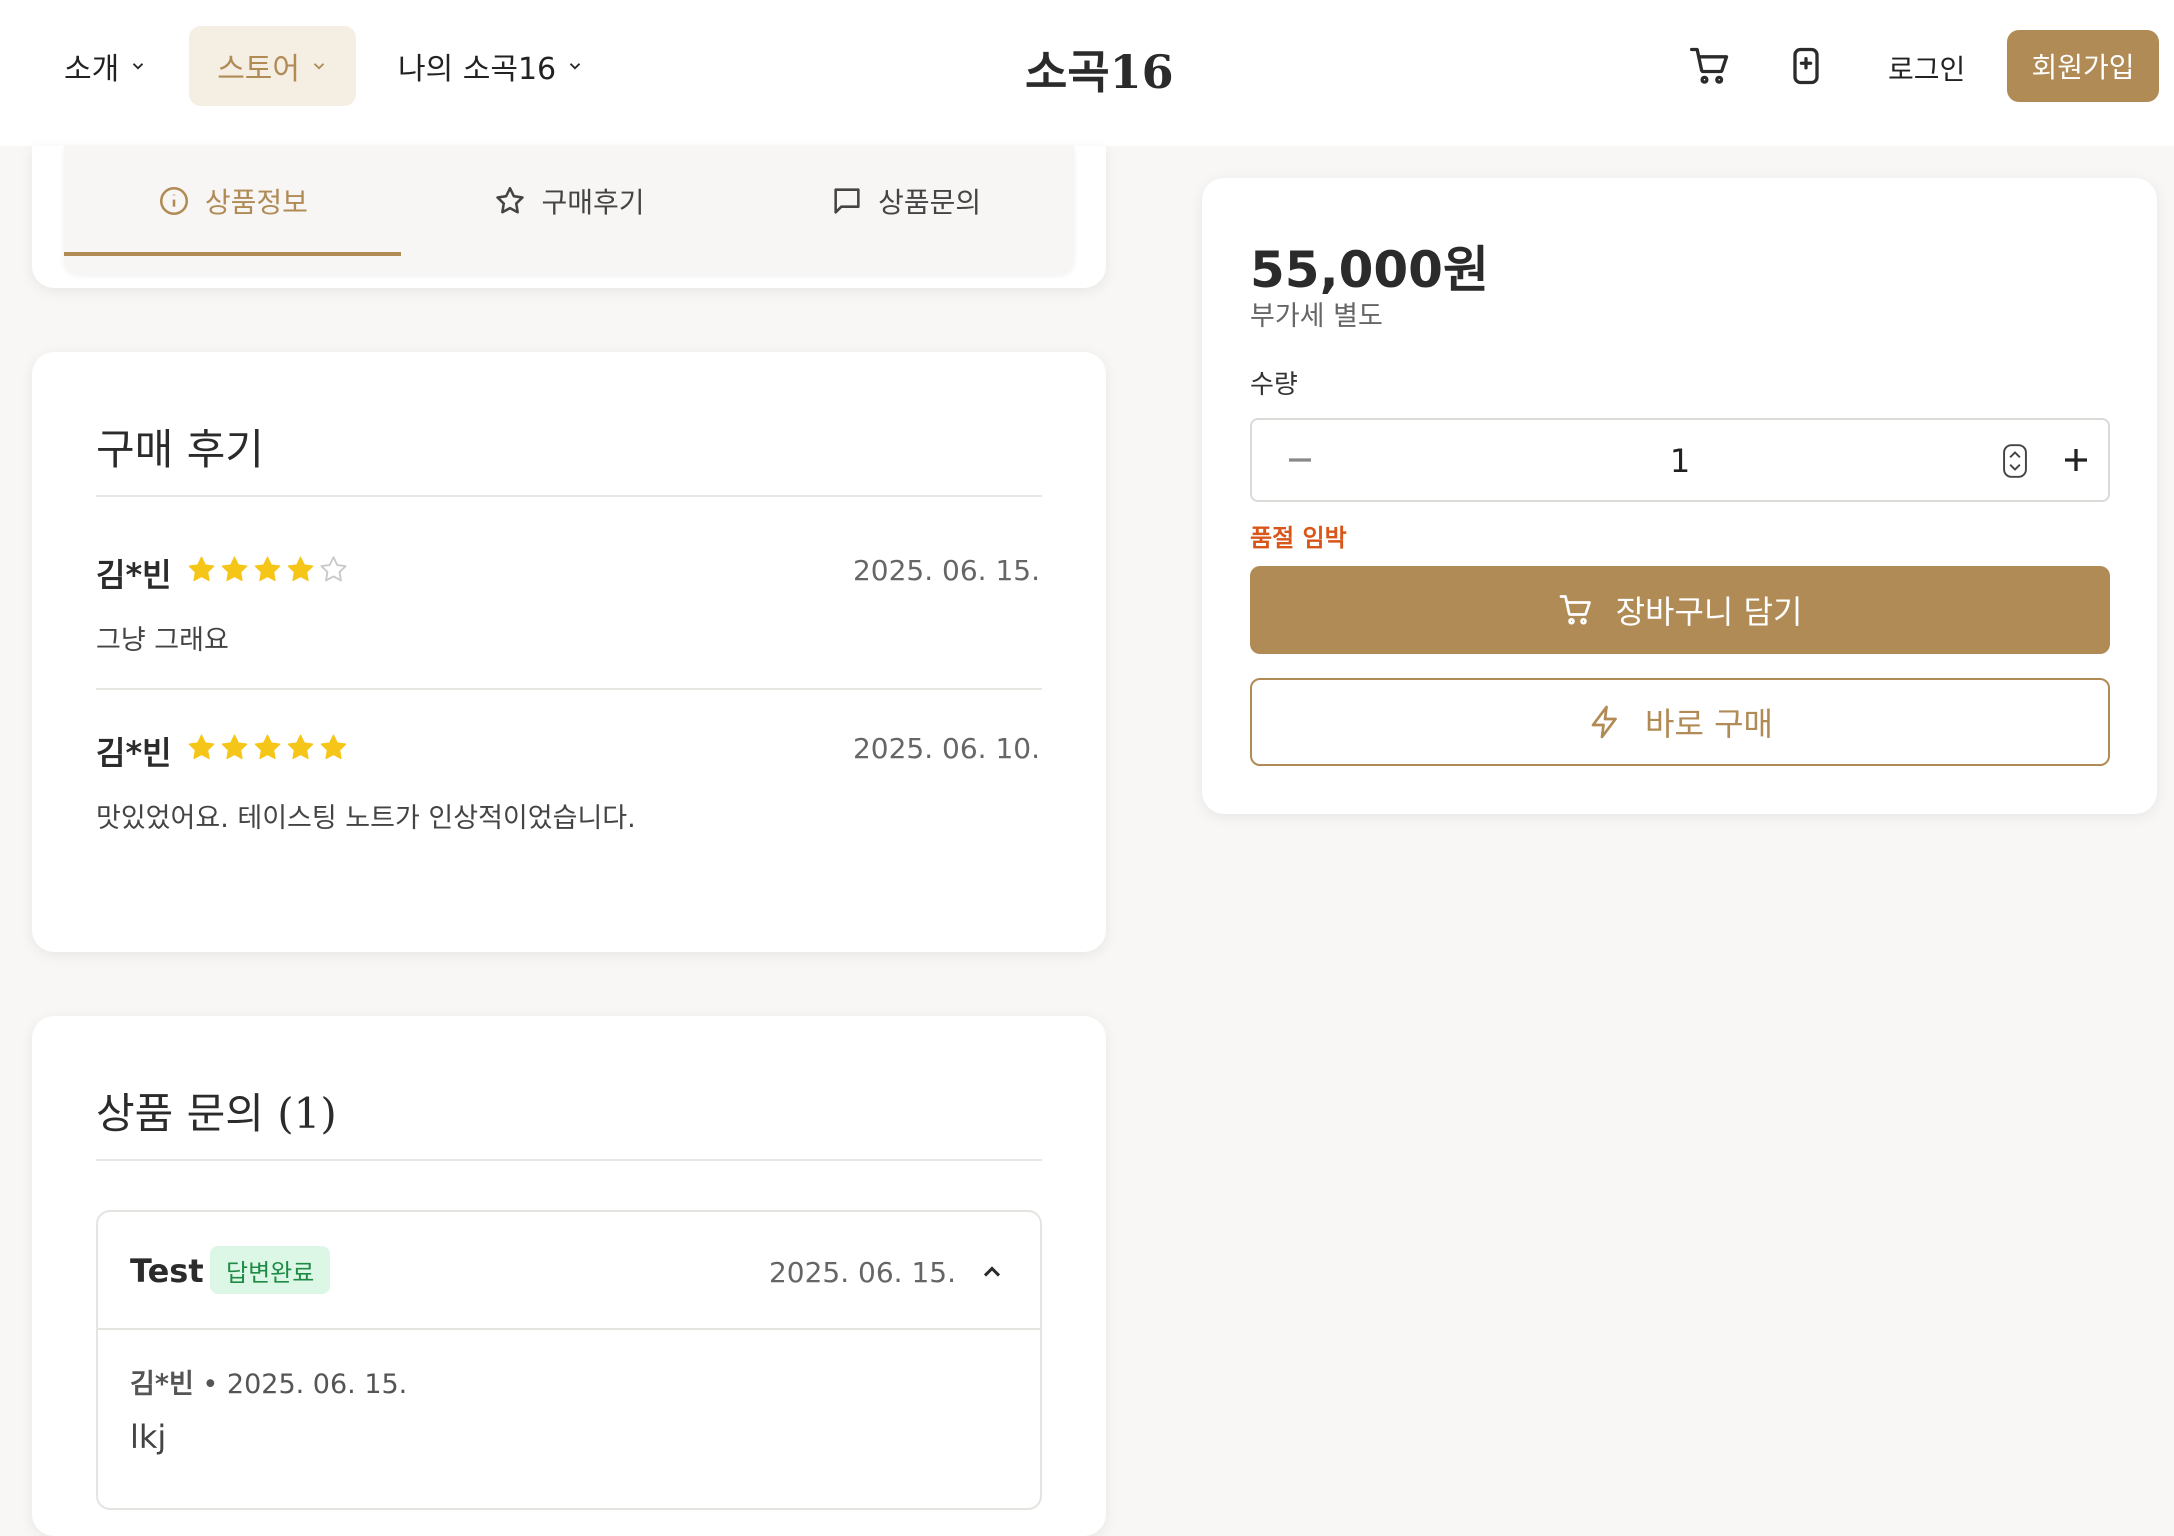 The width and height of the screenshot is (2174, 1536). I want to click on nav-item-label: 스토어, so click(259, 69).